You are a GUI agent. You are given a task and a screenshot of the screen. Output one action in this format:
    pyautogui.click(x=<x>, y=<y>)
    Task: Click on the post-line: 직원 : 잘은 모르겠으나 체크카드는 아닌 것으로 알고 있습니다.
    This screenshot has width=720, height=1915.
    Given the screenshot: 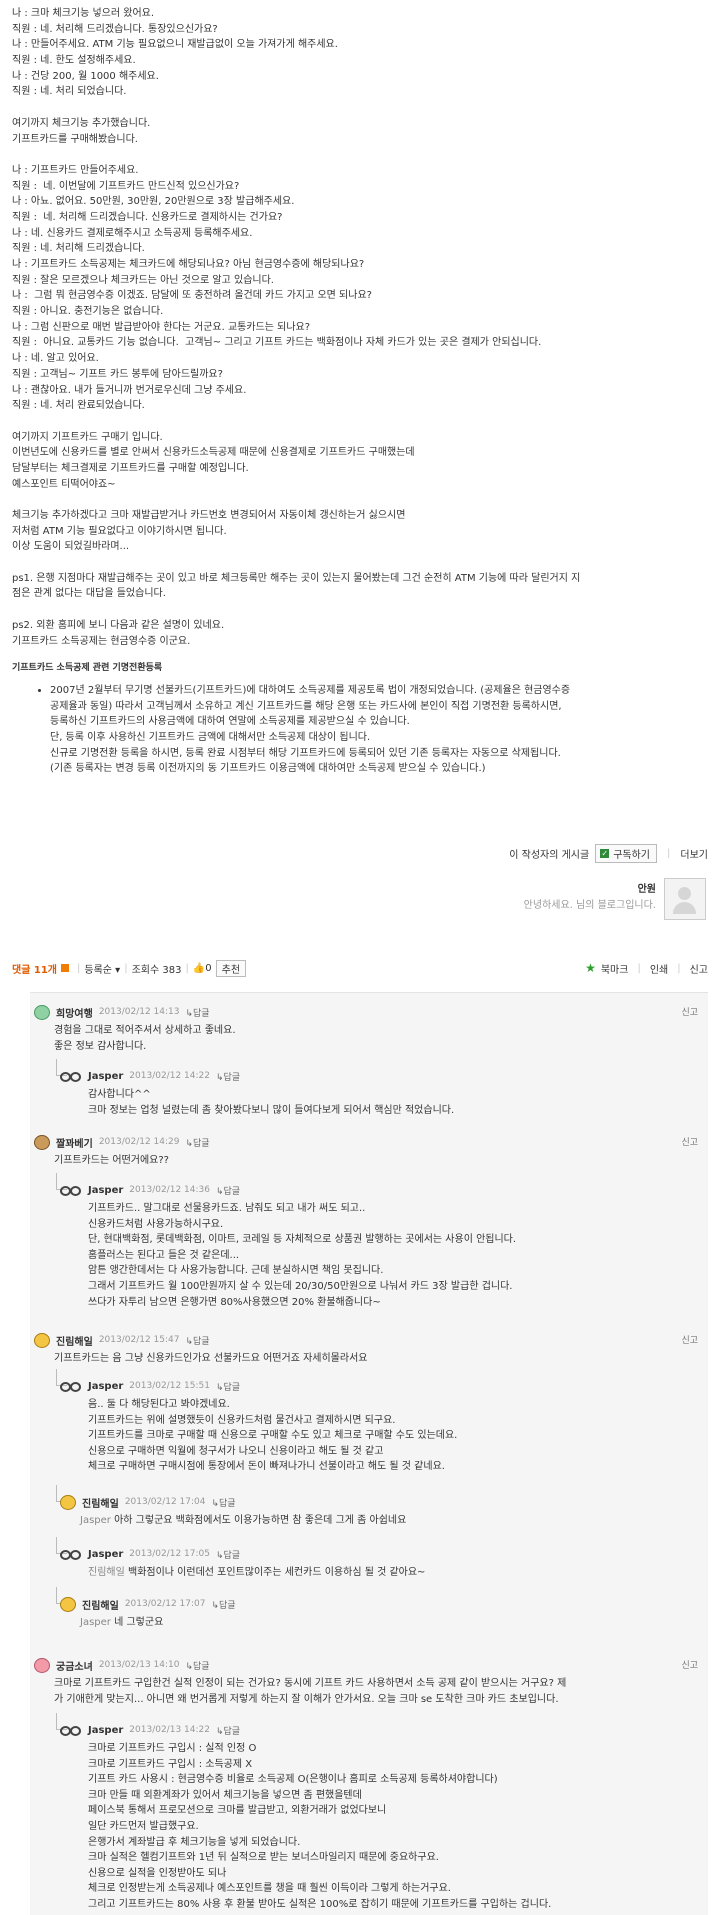 What is the action you would take?
    pyautogui.click(x=143, y=280)
    